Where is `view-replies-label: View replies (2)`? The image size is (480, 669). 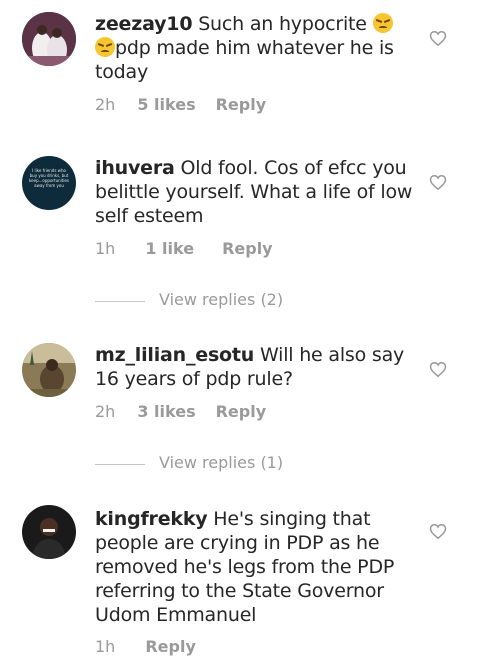
view-replies-label: View replies (2) is located at coordinates (221, 299).